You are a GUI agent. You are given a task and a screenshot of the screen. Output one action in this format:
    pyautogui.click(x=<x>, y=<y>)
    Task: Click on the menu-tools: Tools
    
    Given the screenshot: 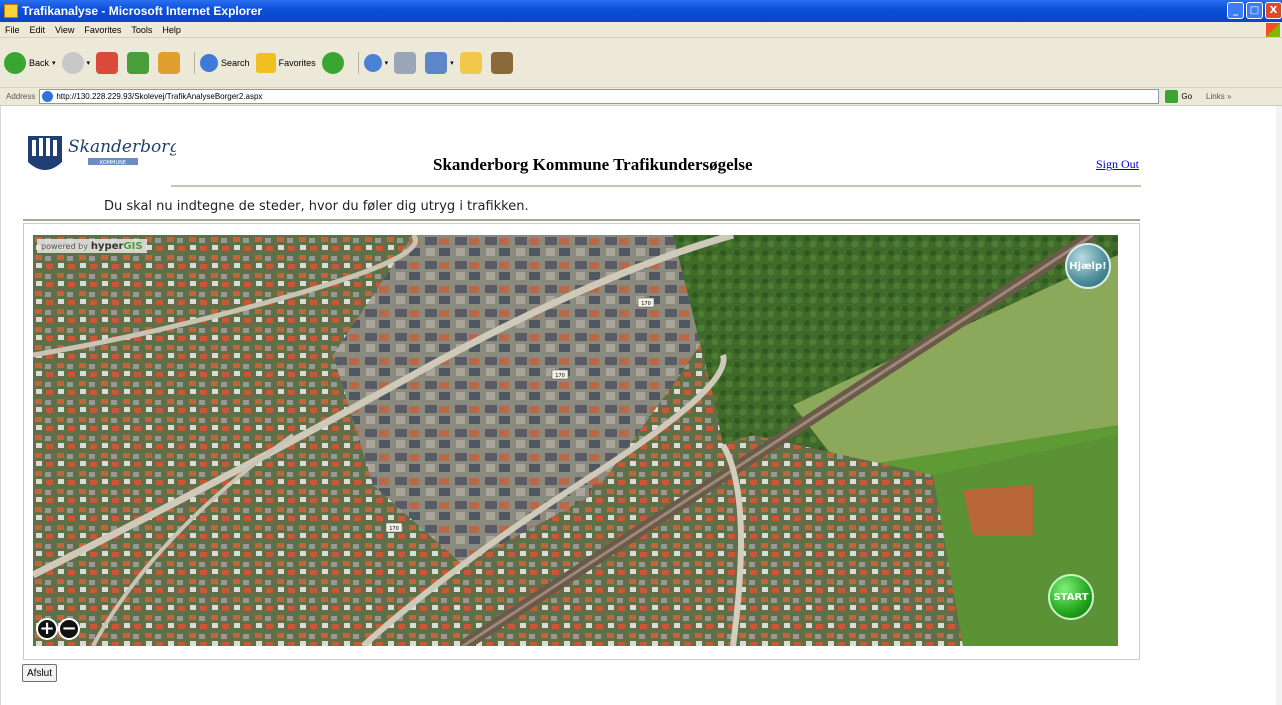 What is the action you would take?
    pyautogui.click(x=141, y=30)
    